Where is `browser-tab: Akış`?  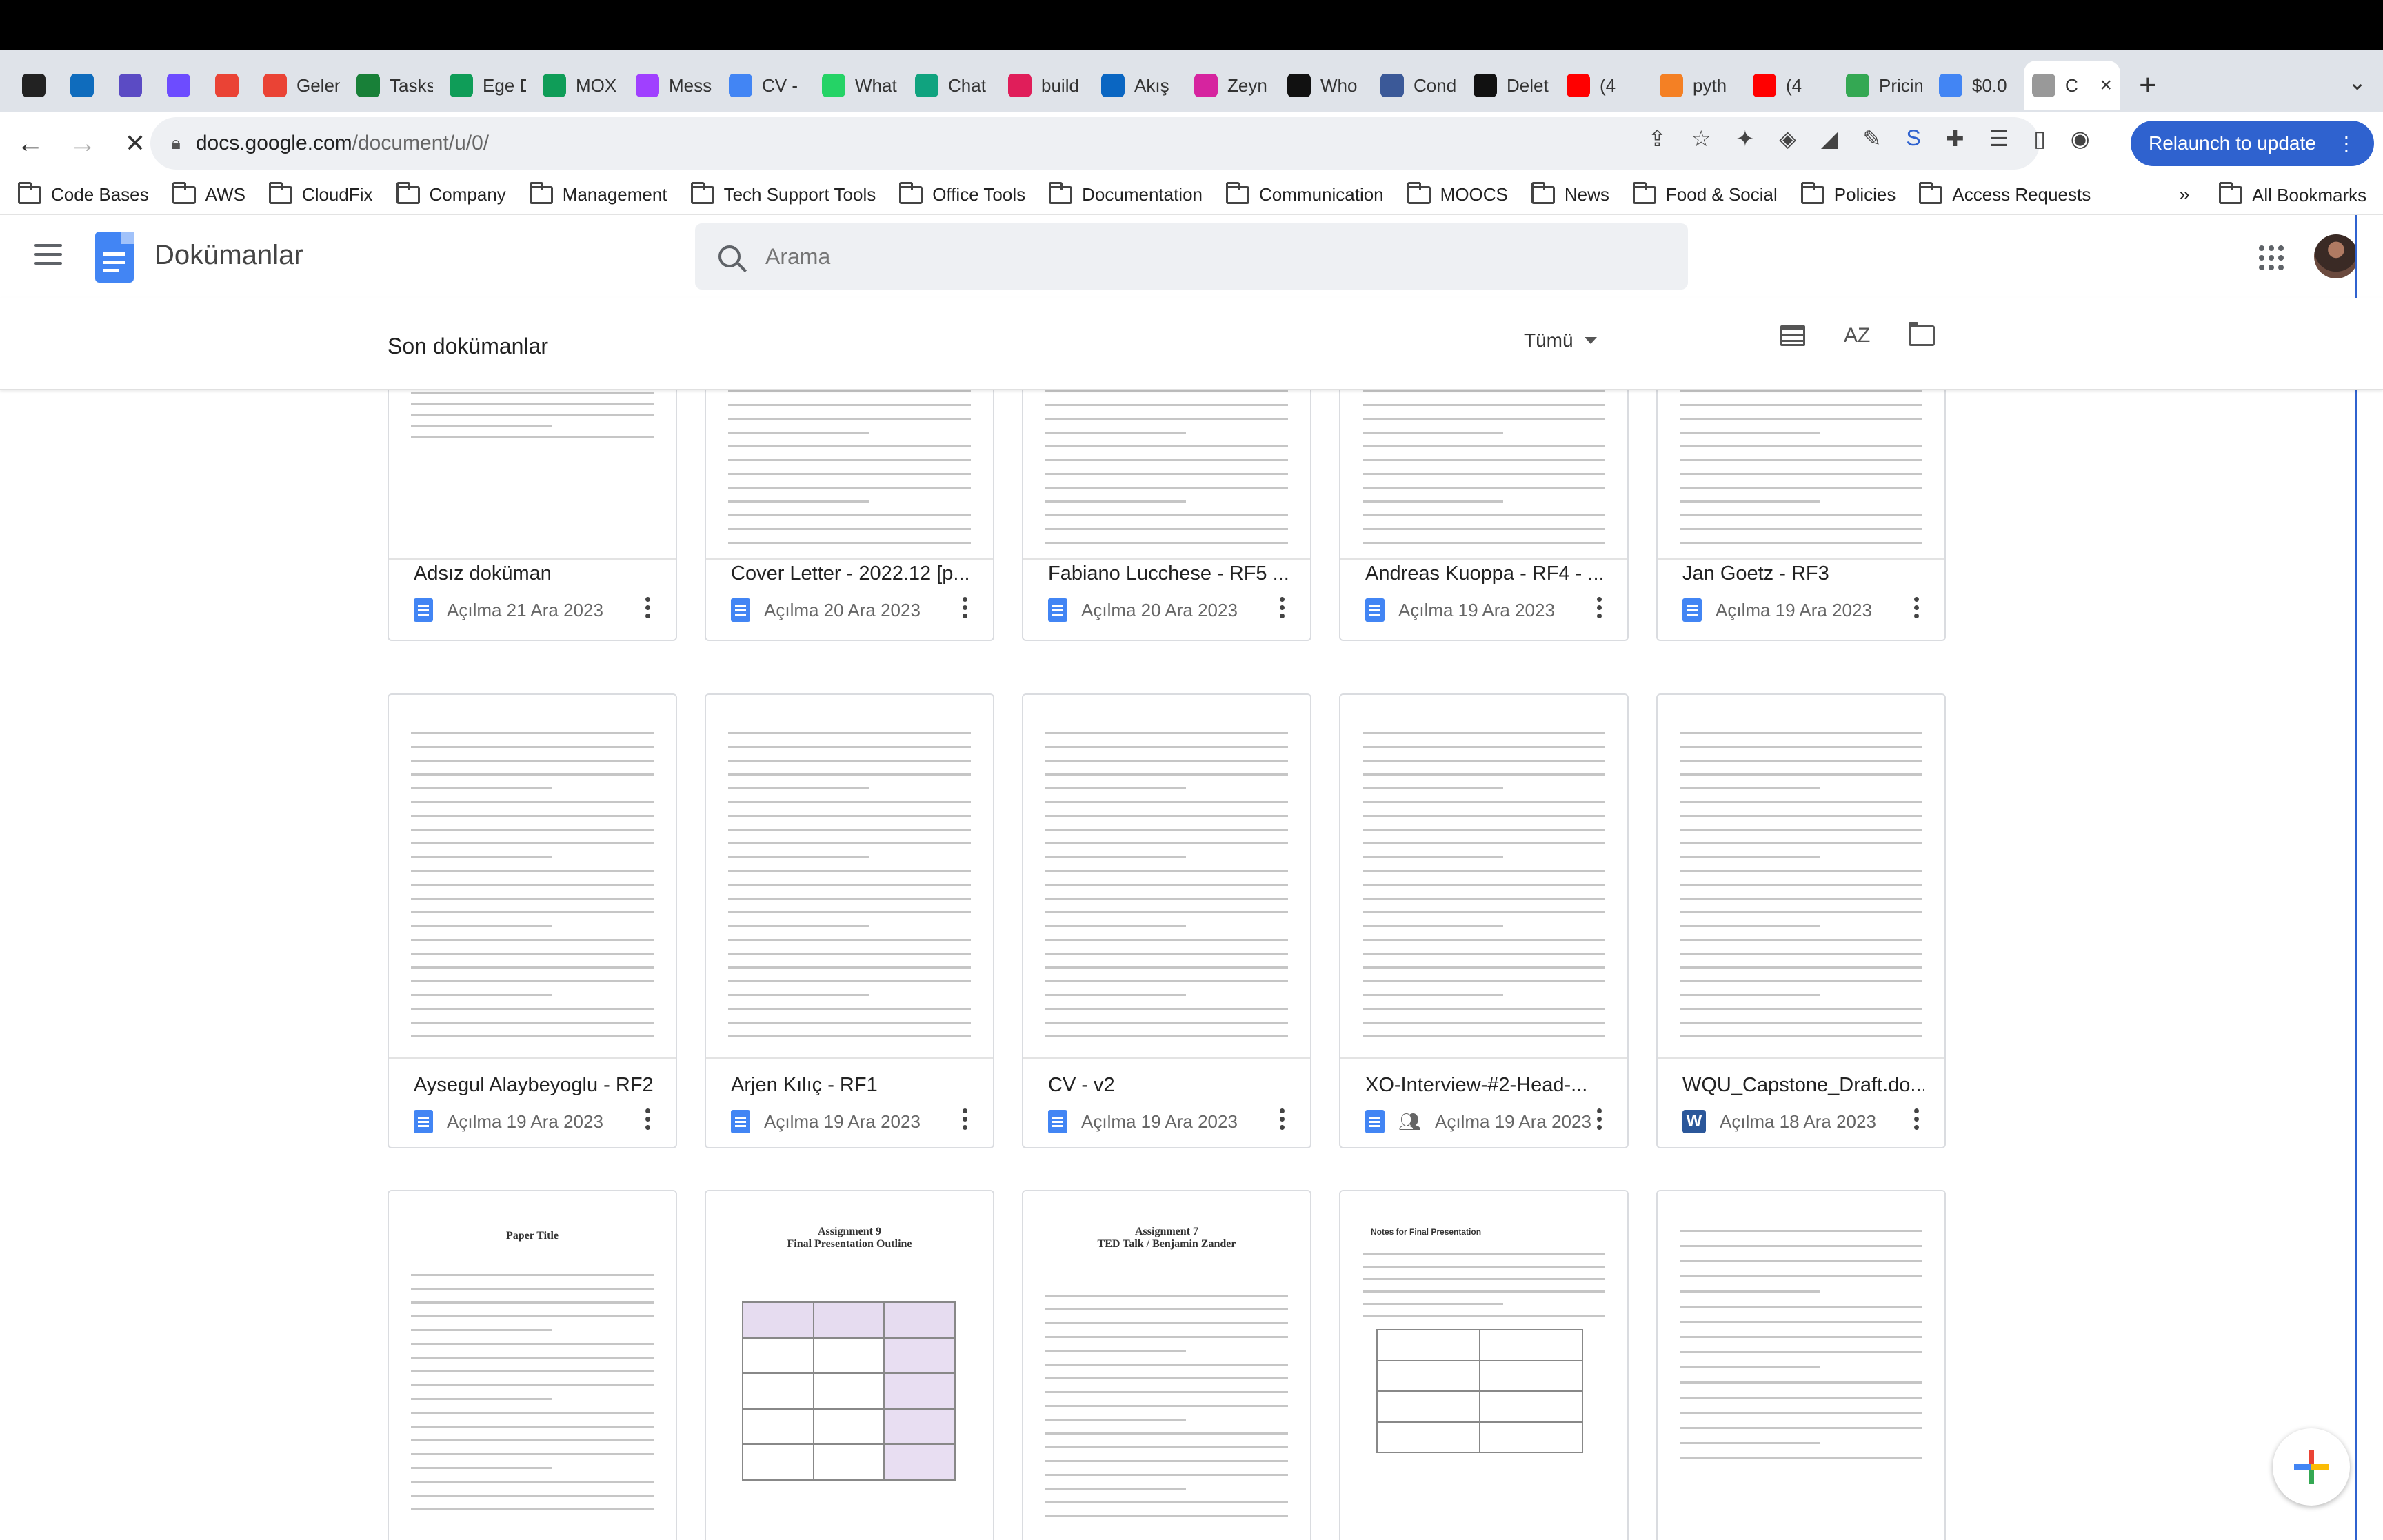 browser-tab: Akış is located at coordinates (1139, 86).